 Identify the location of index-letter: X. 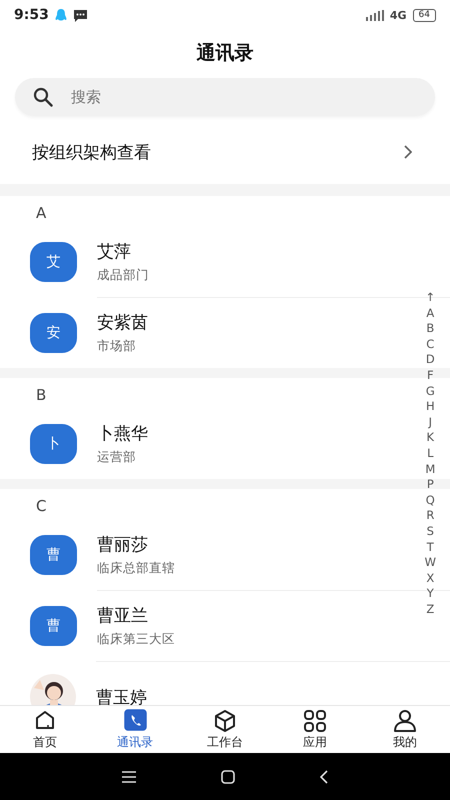
(430, 578).